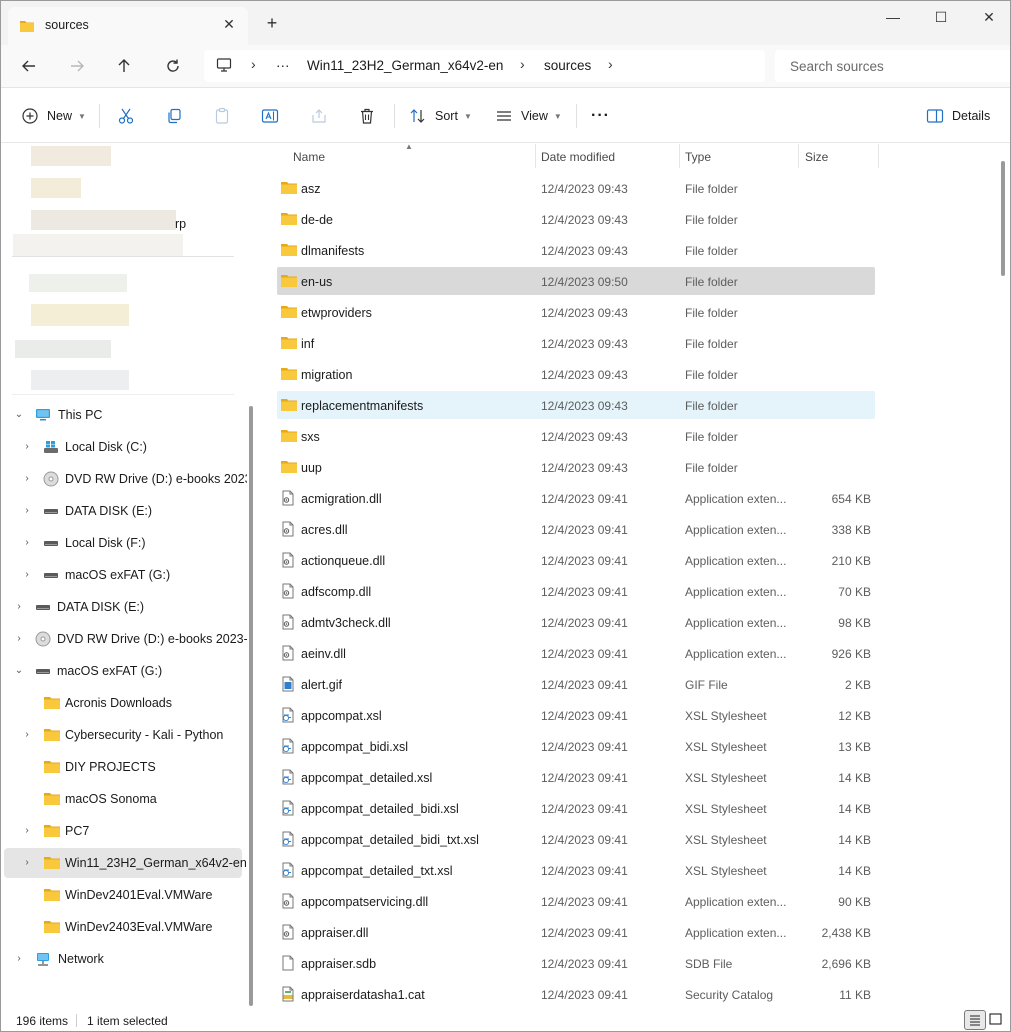 This screenshot has height=1032, width=1011. Describe the element at coordinates (53, 116) in the screenshot. I see `new-button: New ▼` at that location.